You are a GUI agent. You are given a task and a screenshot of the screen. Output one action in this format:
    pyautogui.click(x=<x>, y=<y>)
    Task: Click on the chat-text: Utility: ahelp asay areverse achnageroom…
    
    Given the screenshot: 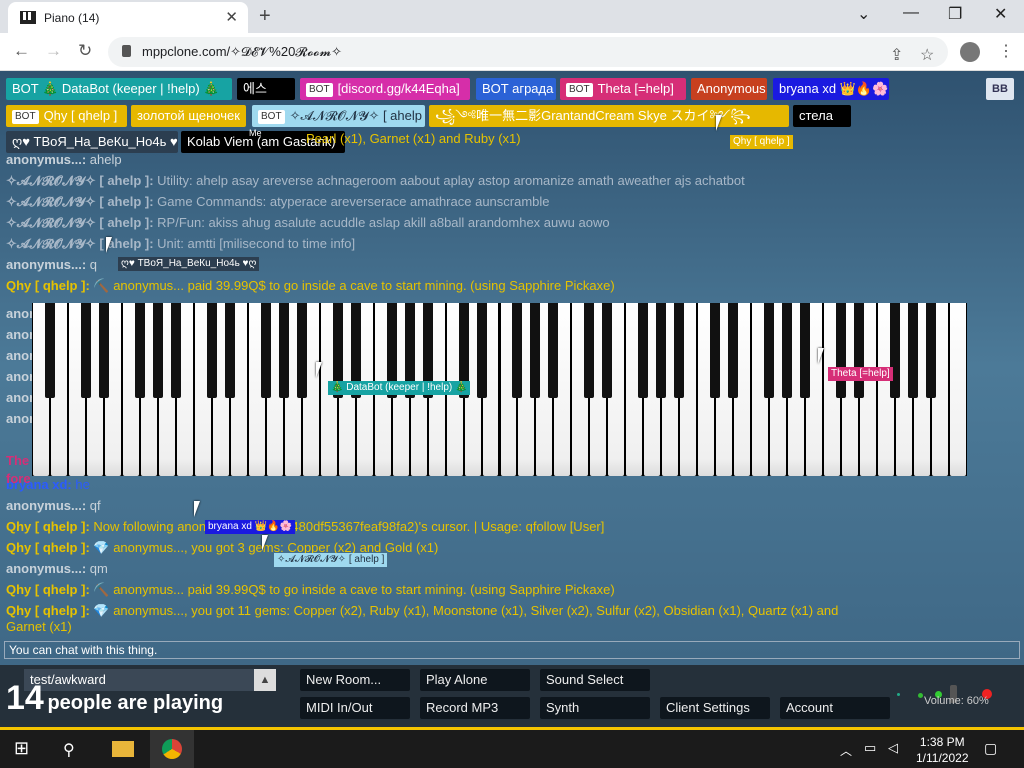 What is the action you would take?
    pyautogui.click(x=451, y=180)
    